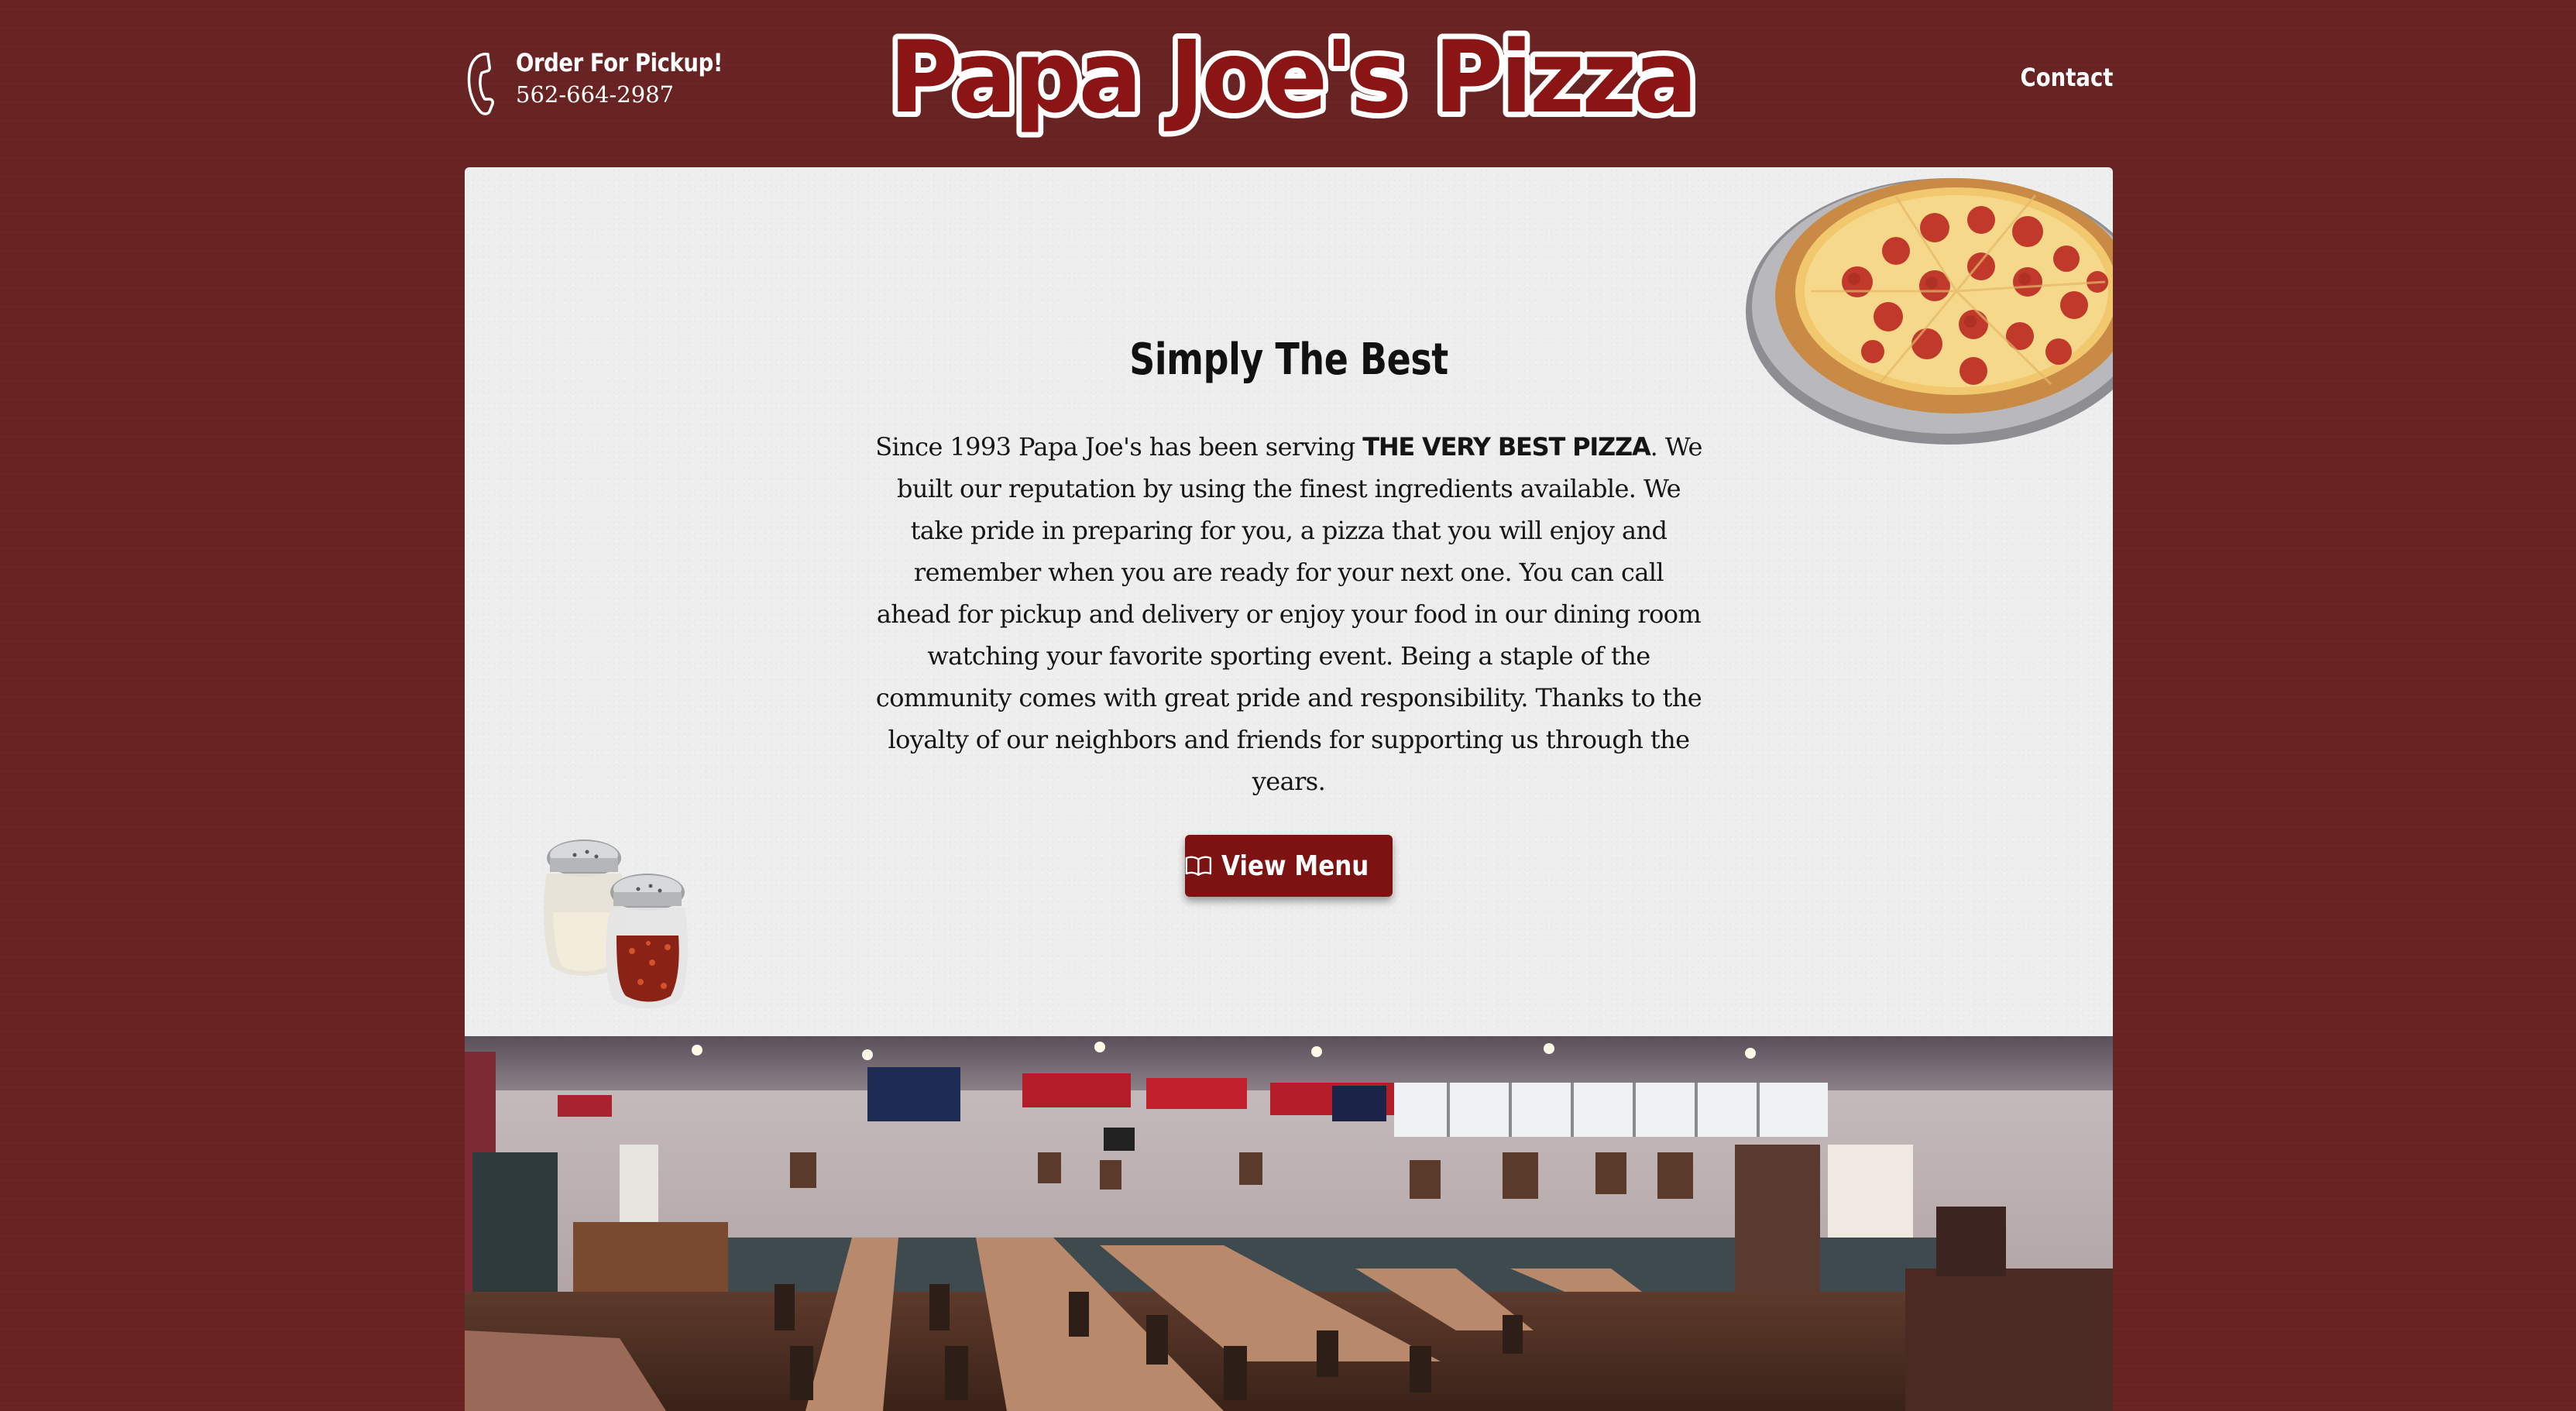 This screenshot has height=1411, width=2576. I want to click on pickup-phone-number: 562-664-2987, so click(636, 94).